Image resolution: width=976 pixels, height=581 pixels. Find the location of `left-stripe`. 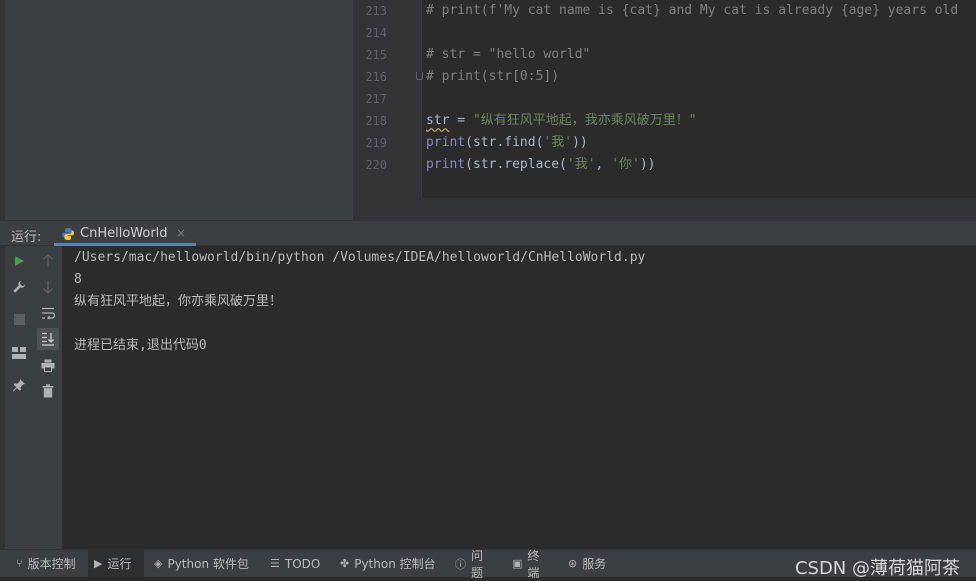

left-stripe is located at coordinates (2, 110).